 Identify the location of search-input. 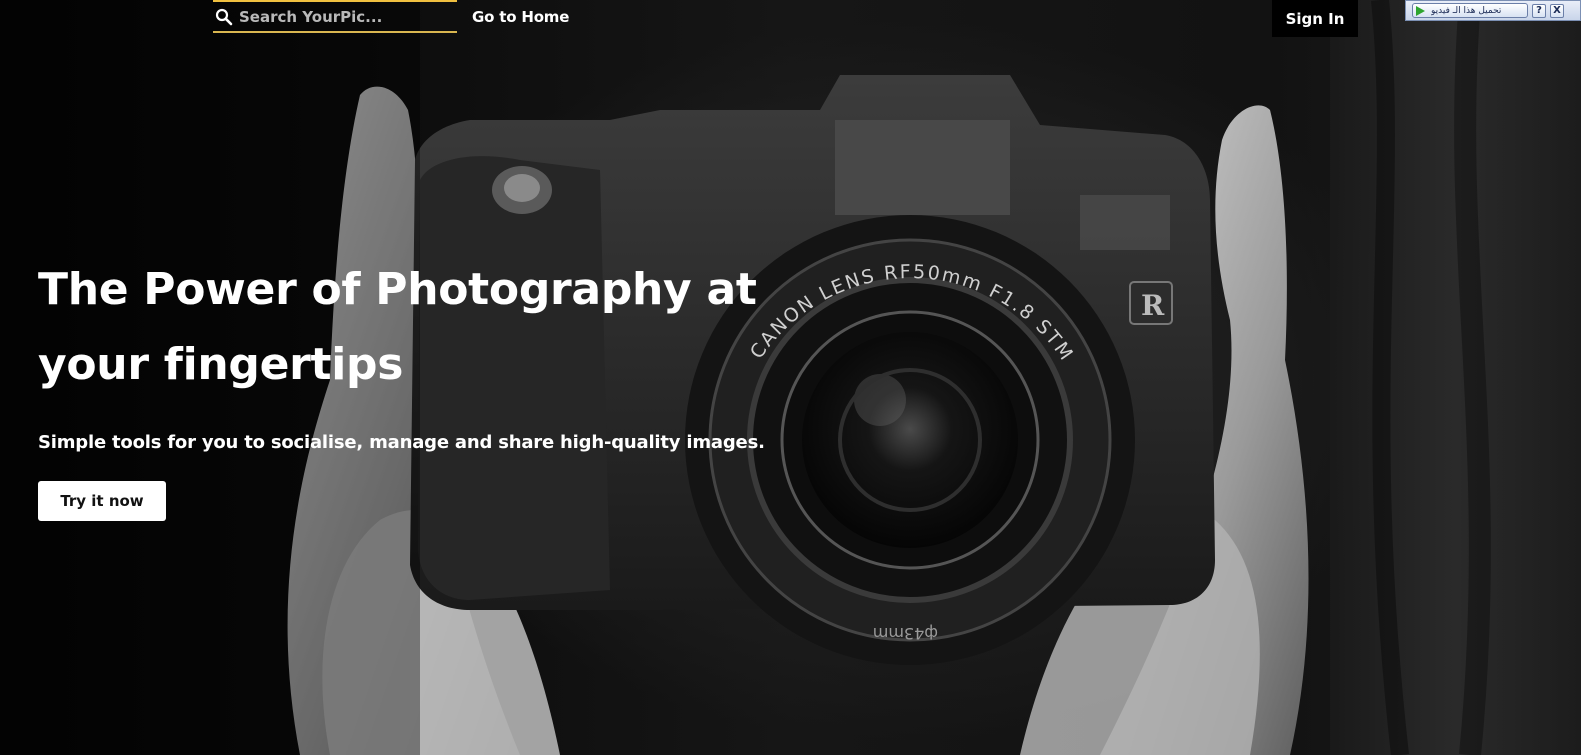
(344, 16).